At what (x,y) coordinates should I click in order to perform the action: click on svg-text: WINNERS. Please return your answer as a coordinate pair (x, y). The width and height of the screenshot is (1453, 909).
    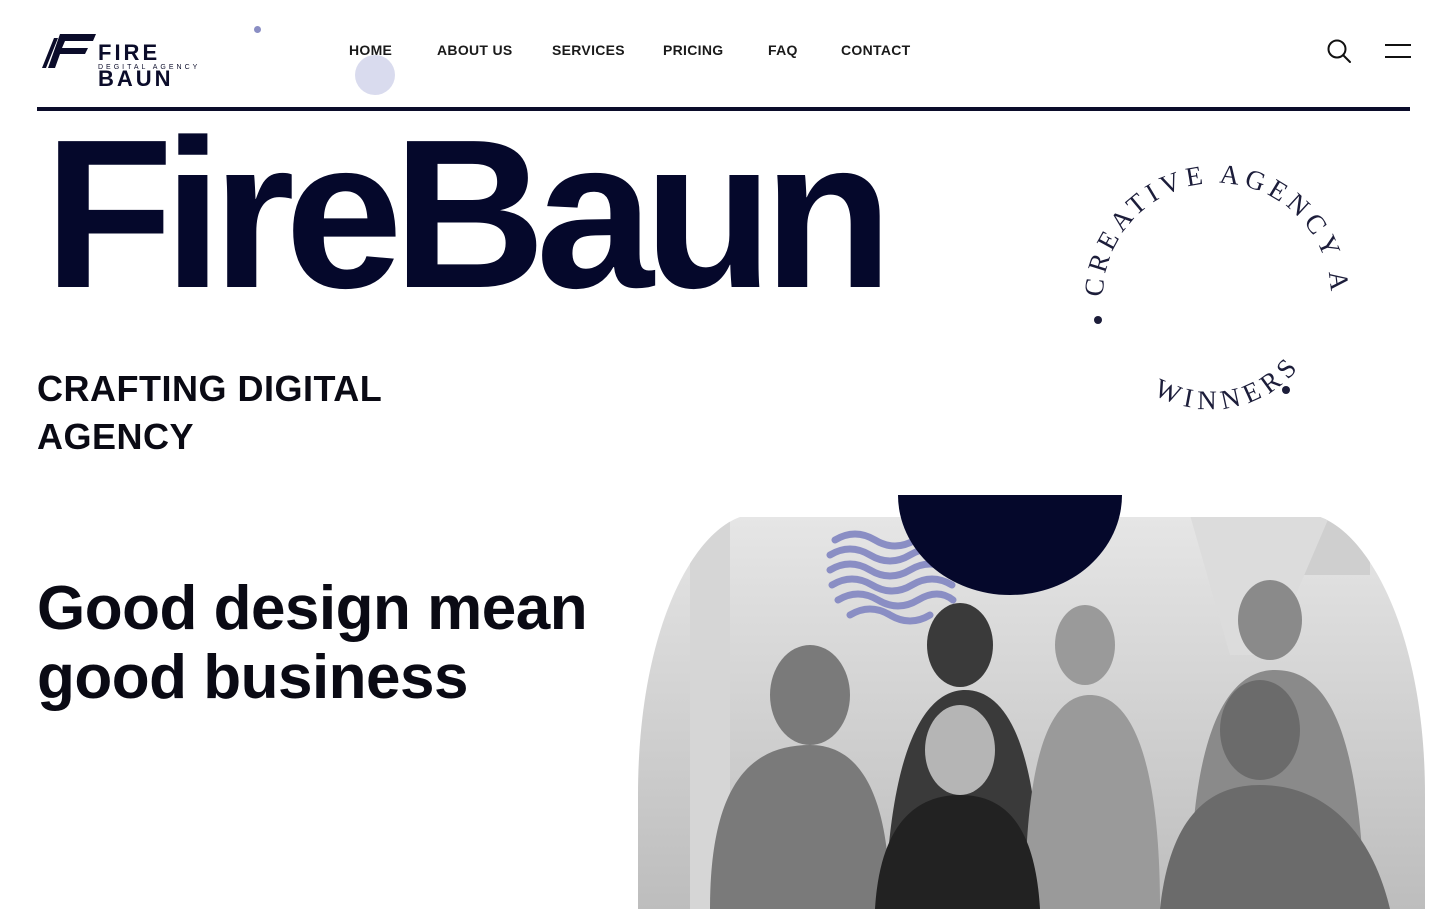
    Looking at the image, I should click on (1229, 381).